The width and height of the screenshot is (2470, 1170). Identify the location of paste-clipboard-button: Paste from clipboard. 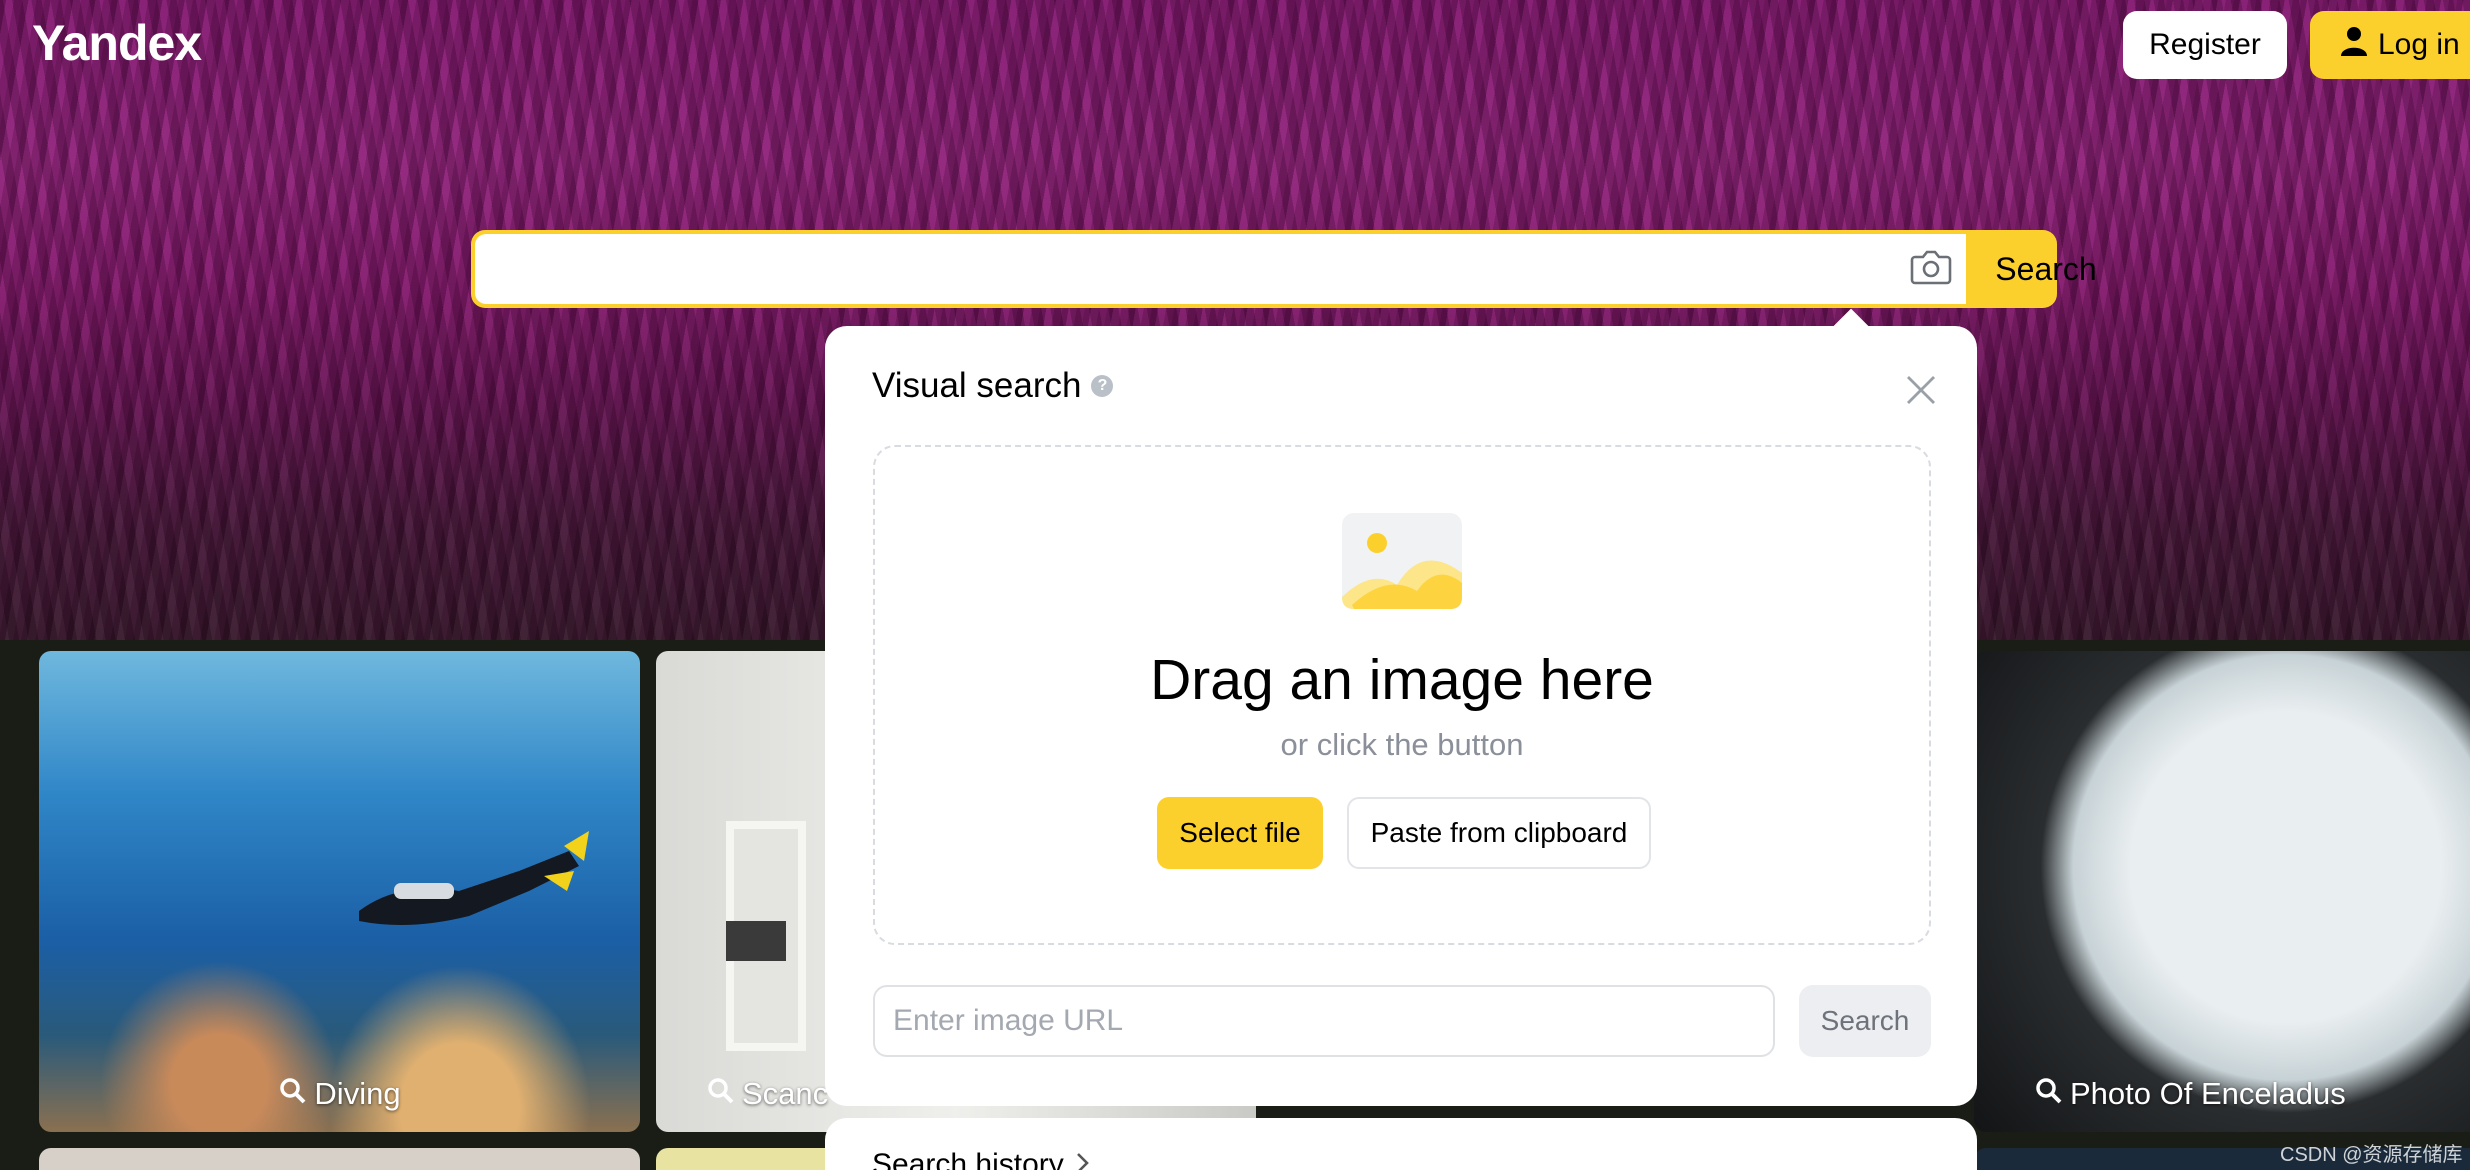
(1499, 833).